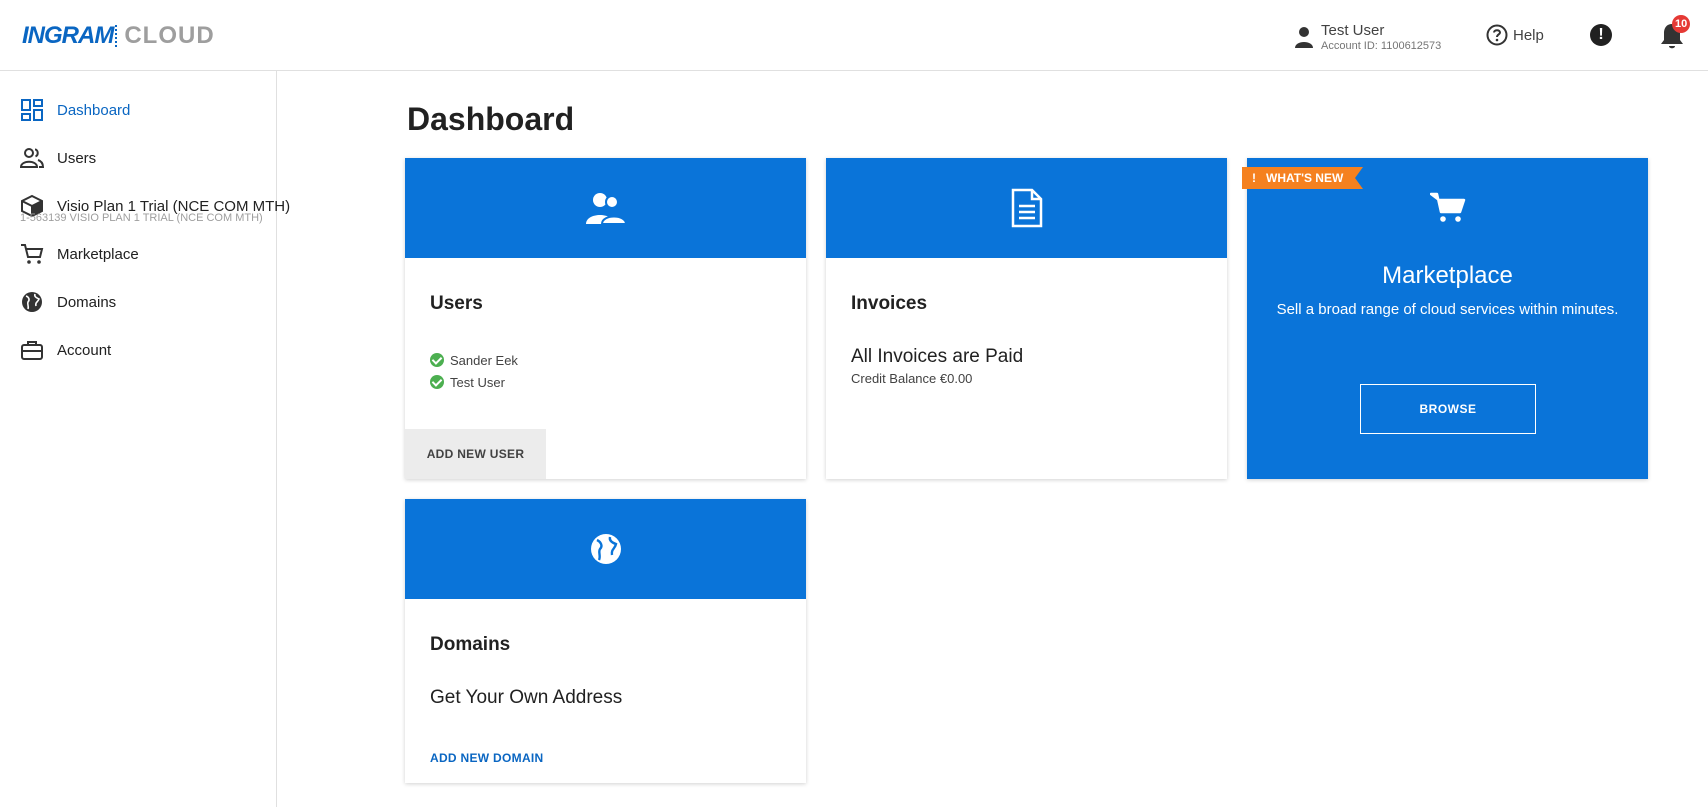 This screenshot has width=1708, height=807. Describe the element at coordinates (32, 350) in the screenshot. I see `briefcase-icon` at that location.